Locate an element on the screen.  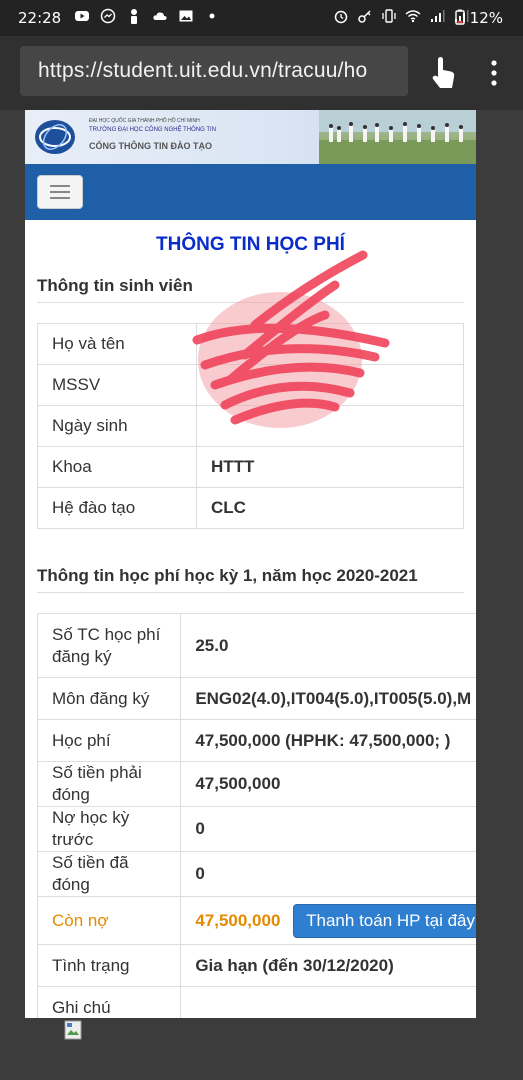
courses-value: ENG02(4.0),IT004(5.0),IT005(5.0),M is located at coordinates (328, 698).